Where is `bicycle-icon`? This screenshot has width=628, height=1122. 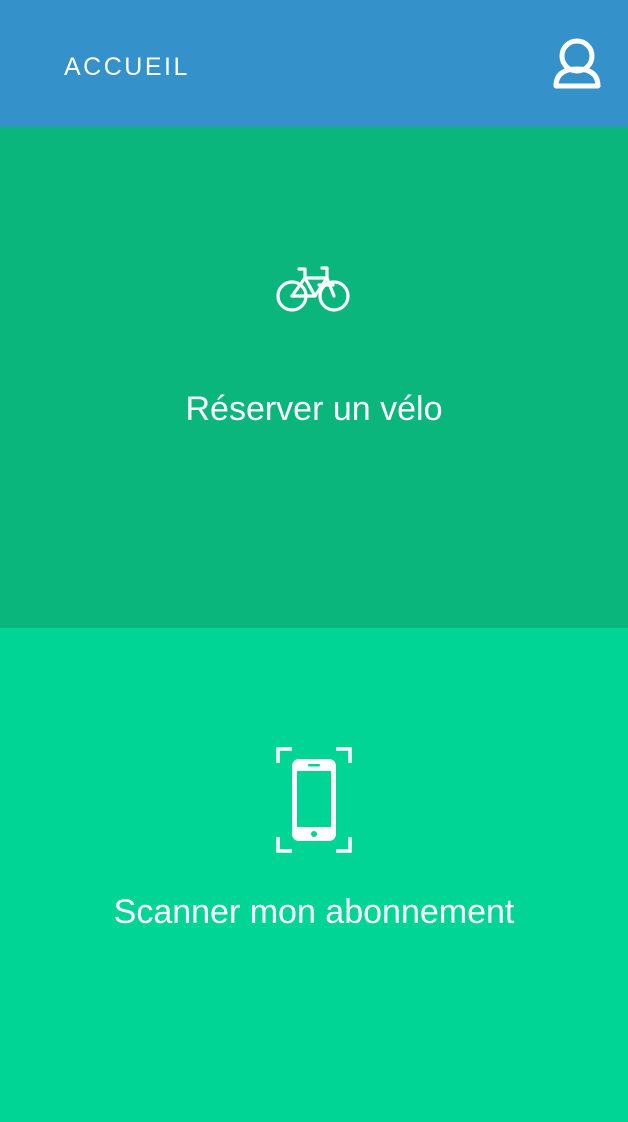 bicycle-icon is located at coordinates (313, 289).